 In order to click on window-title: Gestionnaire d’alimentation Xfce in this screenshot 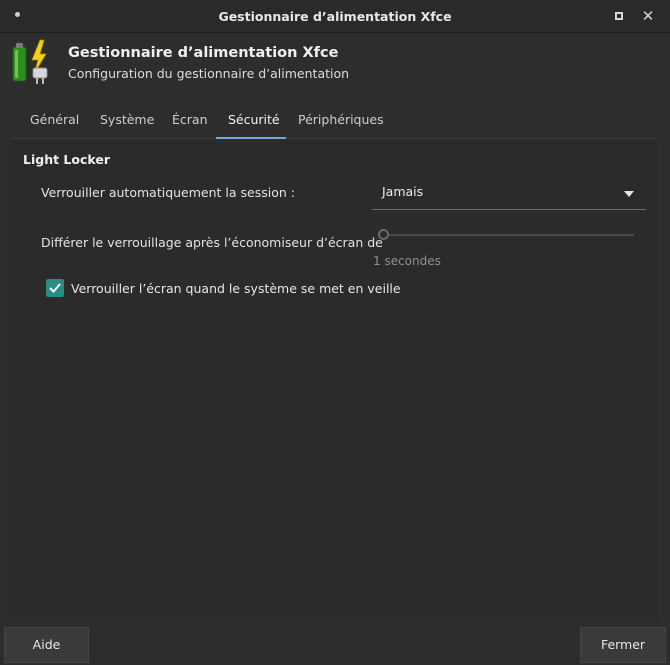, I will do `click(335, 16)`.